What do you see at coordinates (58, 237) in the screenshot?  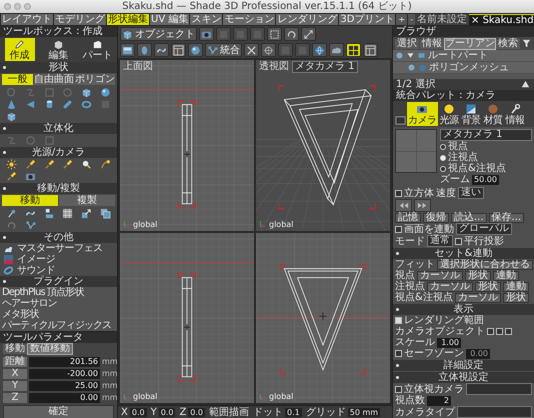 I see `section-header: その他` at bounding box center [58, 237].